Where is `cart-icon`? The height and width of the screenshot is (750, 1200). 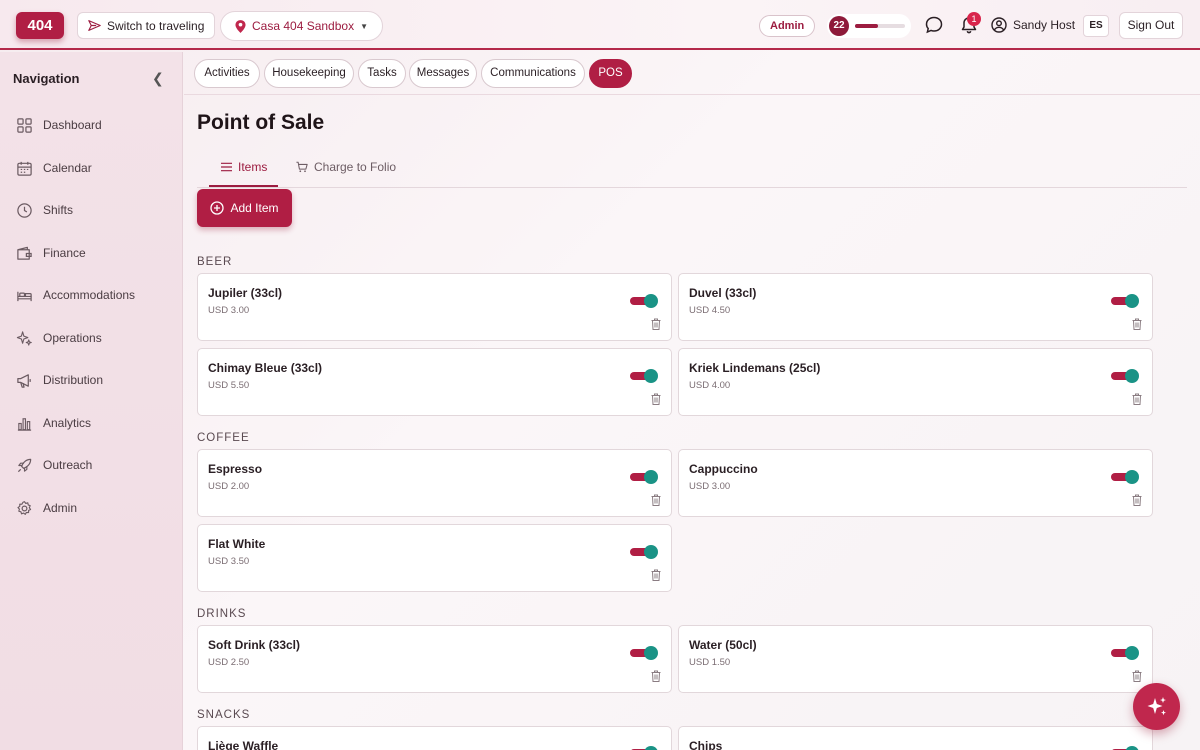
cart-icon is located at coordinates (302, 167).